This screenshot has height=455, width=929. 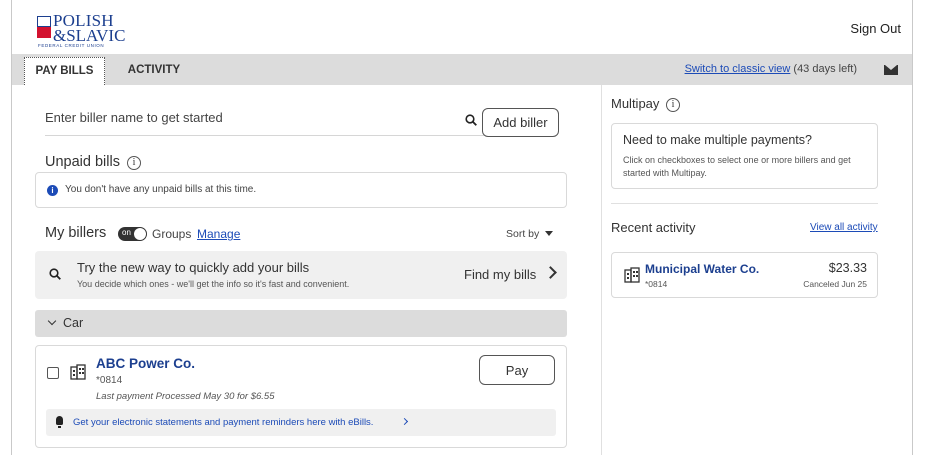 I want to click on classic-view-notice: Switch to classic view (43 days left), so click(x=771, y=69).